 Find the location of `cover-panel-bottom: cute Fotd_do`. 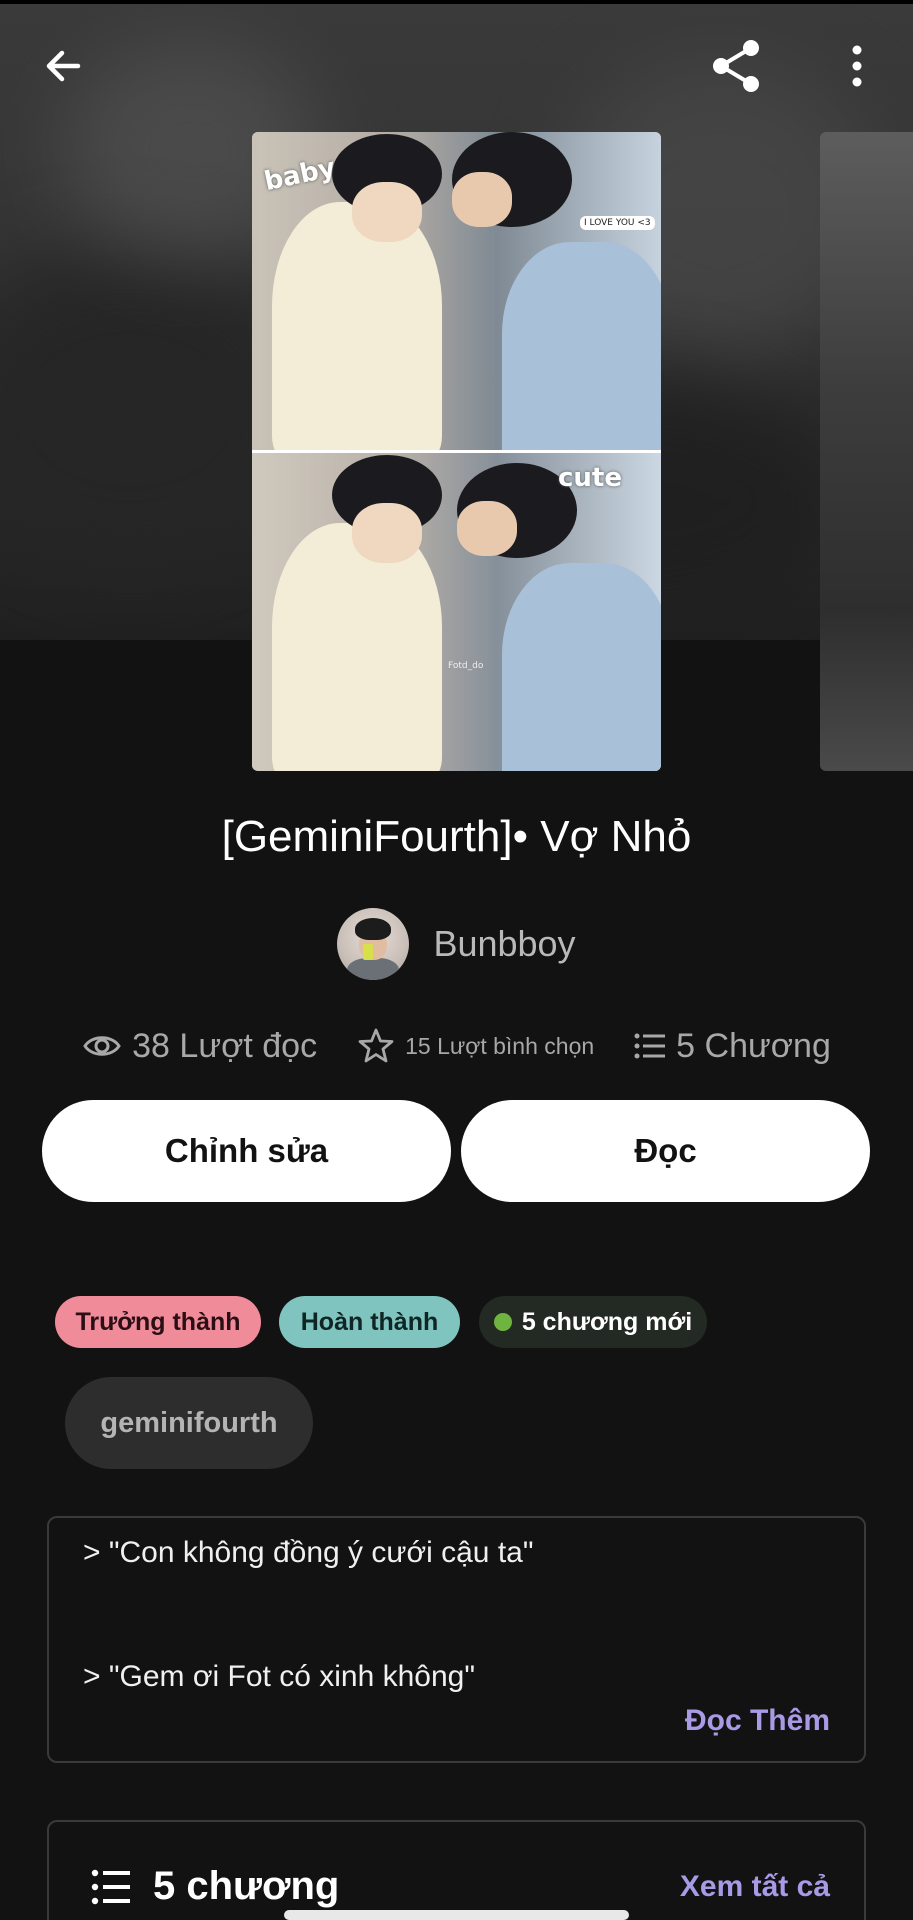

cover-panel-bottom: cute Fotd_do is located at coordinates (456, 612).